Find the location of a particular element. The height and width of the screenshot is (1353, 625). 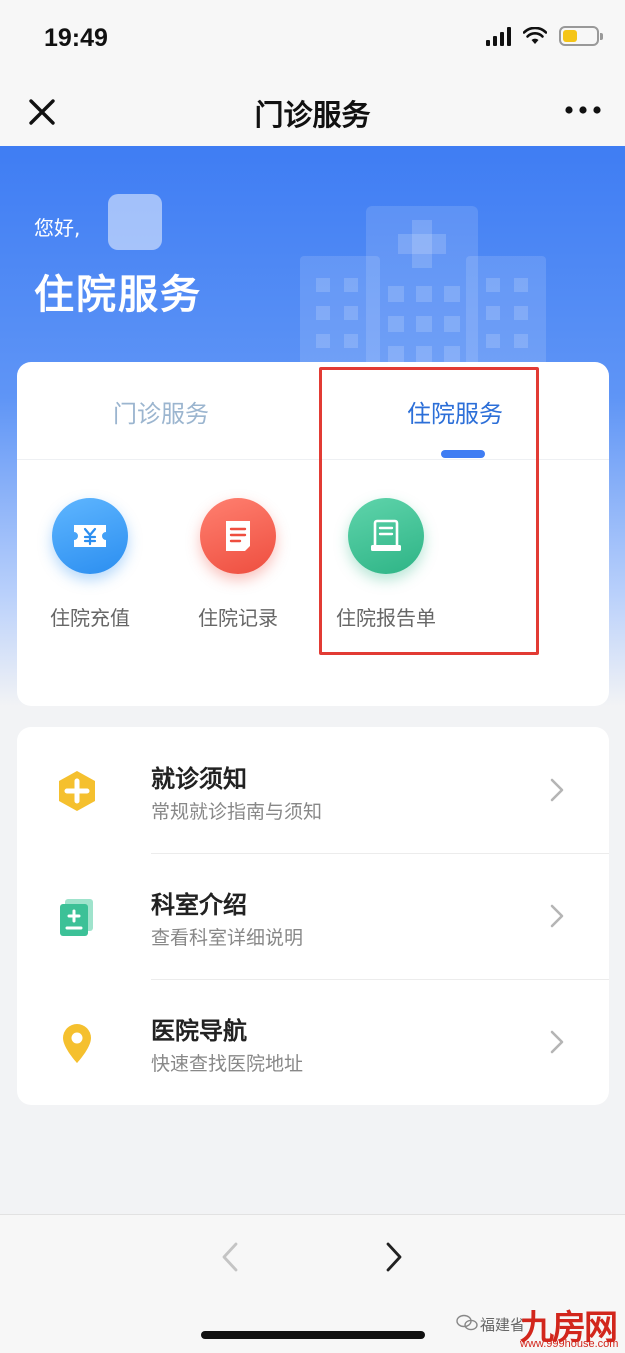

list-item-title: 医院导航 is located at coordinates (199, 1031).